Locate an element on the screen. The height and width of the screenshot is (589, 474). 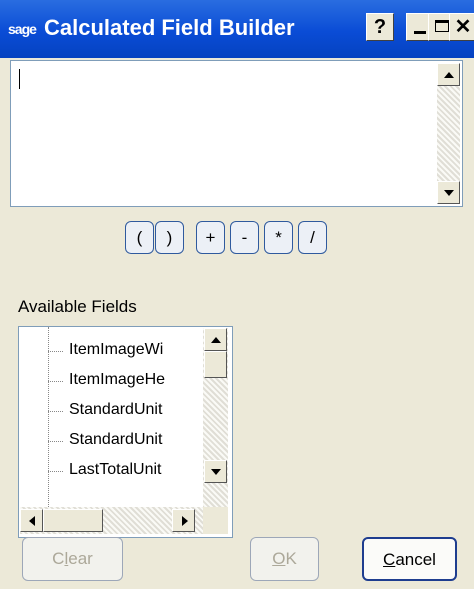
tree-scroll-left-button is located at coordinates (31, 520).